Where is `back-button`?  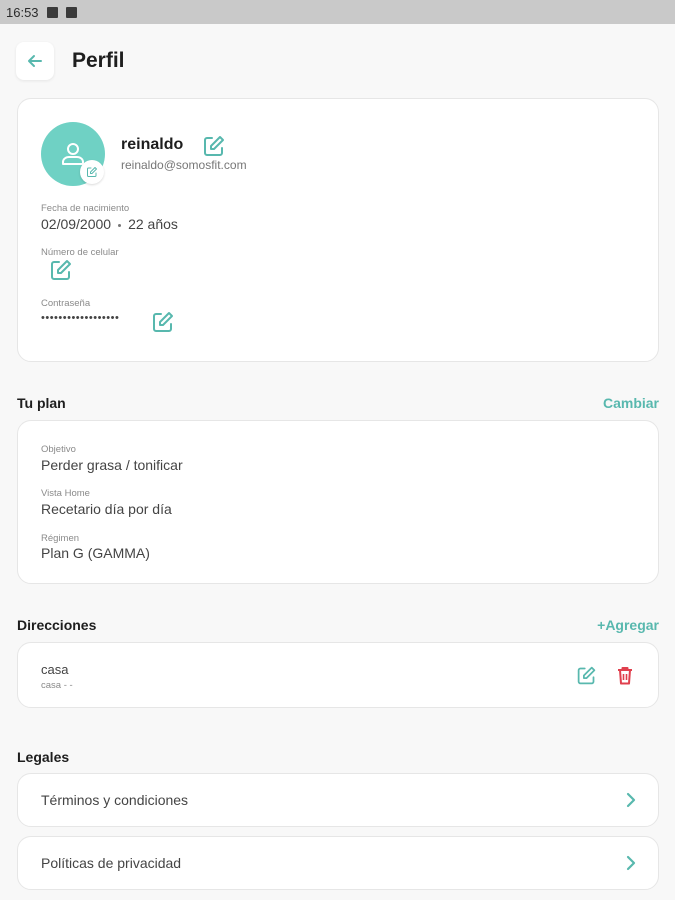
back-button is located at coordinates (35, 61).